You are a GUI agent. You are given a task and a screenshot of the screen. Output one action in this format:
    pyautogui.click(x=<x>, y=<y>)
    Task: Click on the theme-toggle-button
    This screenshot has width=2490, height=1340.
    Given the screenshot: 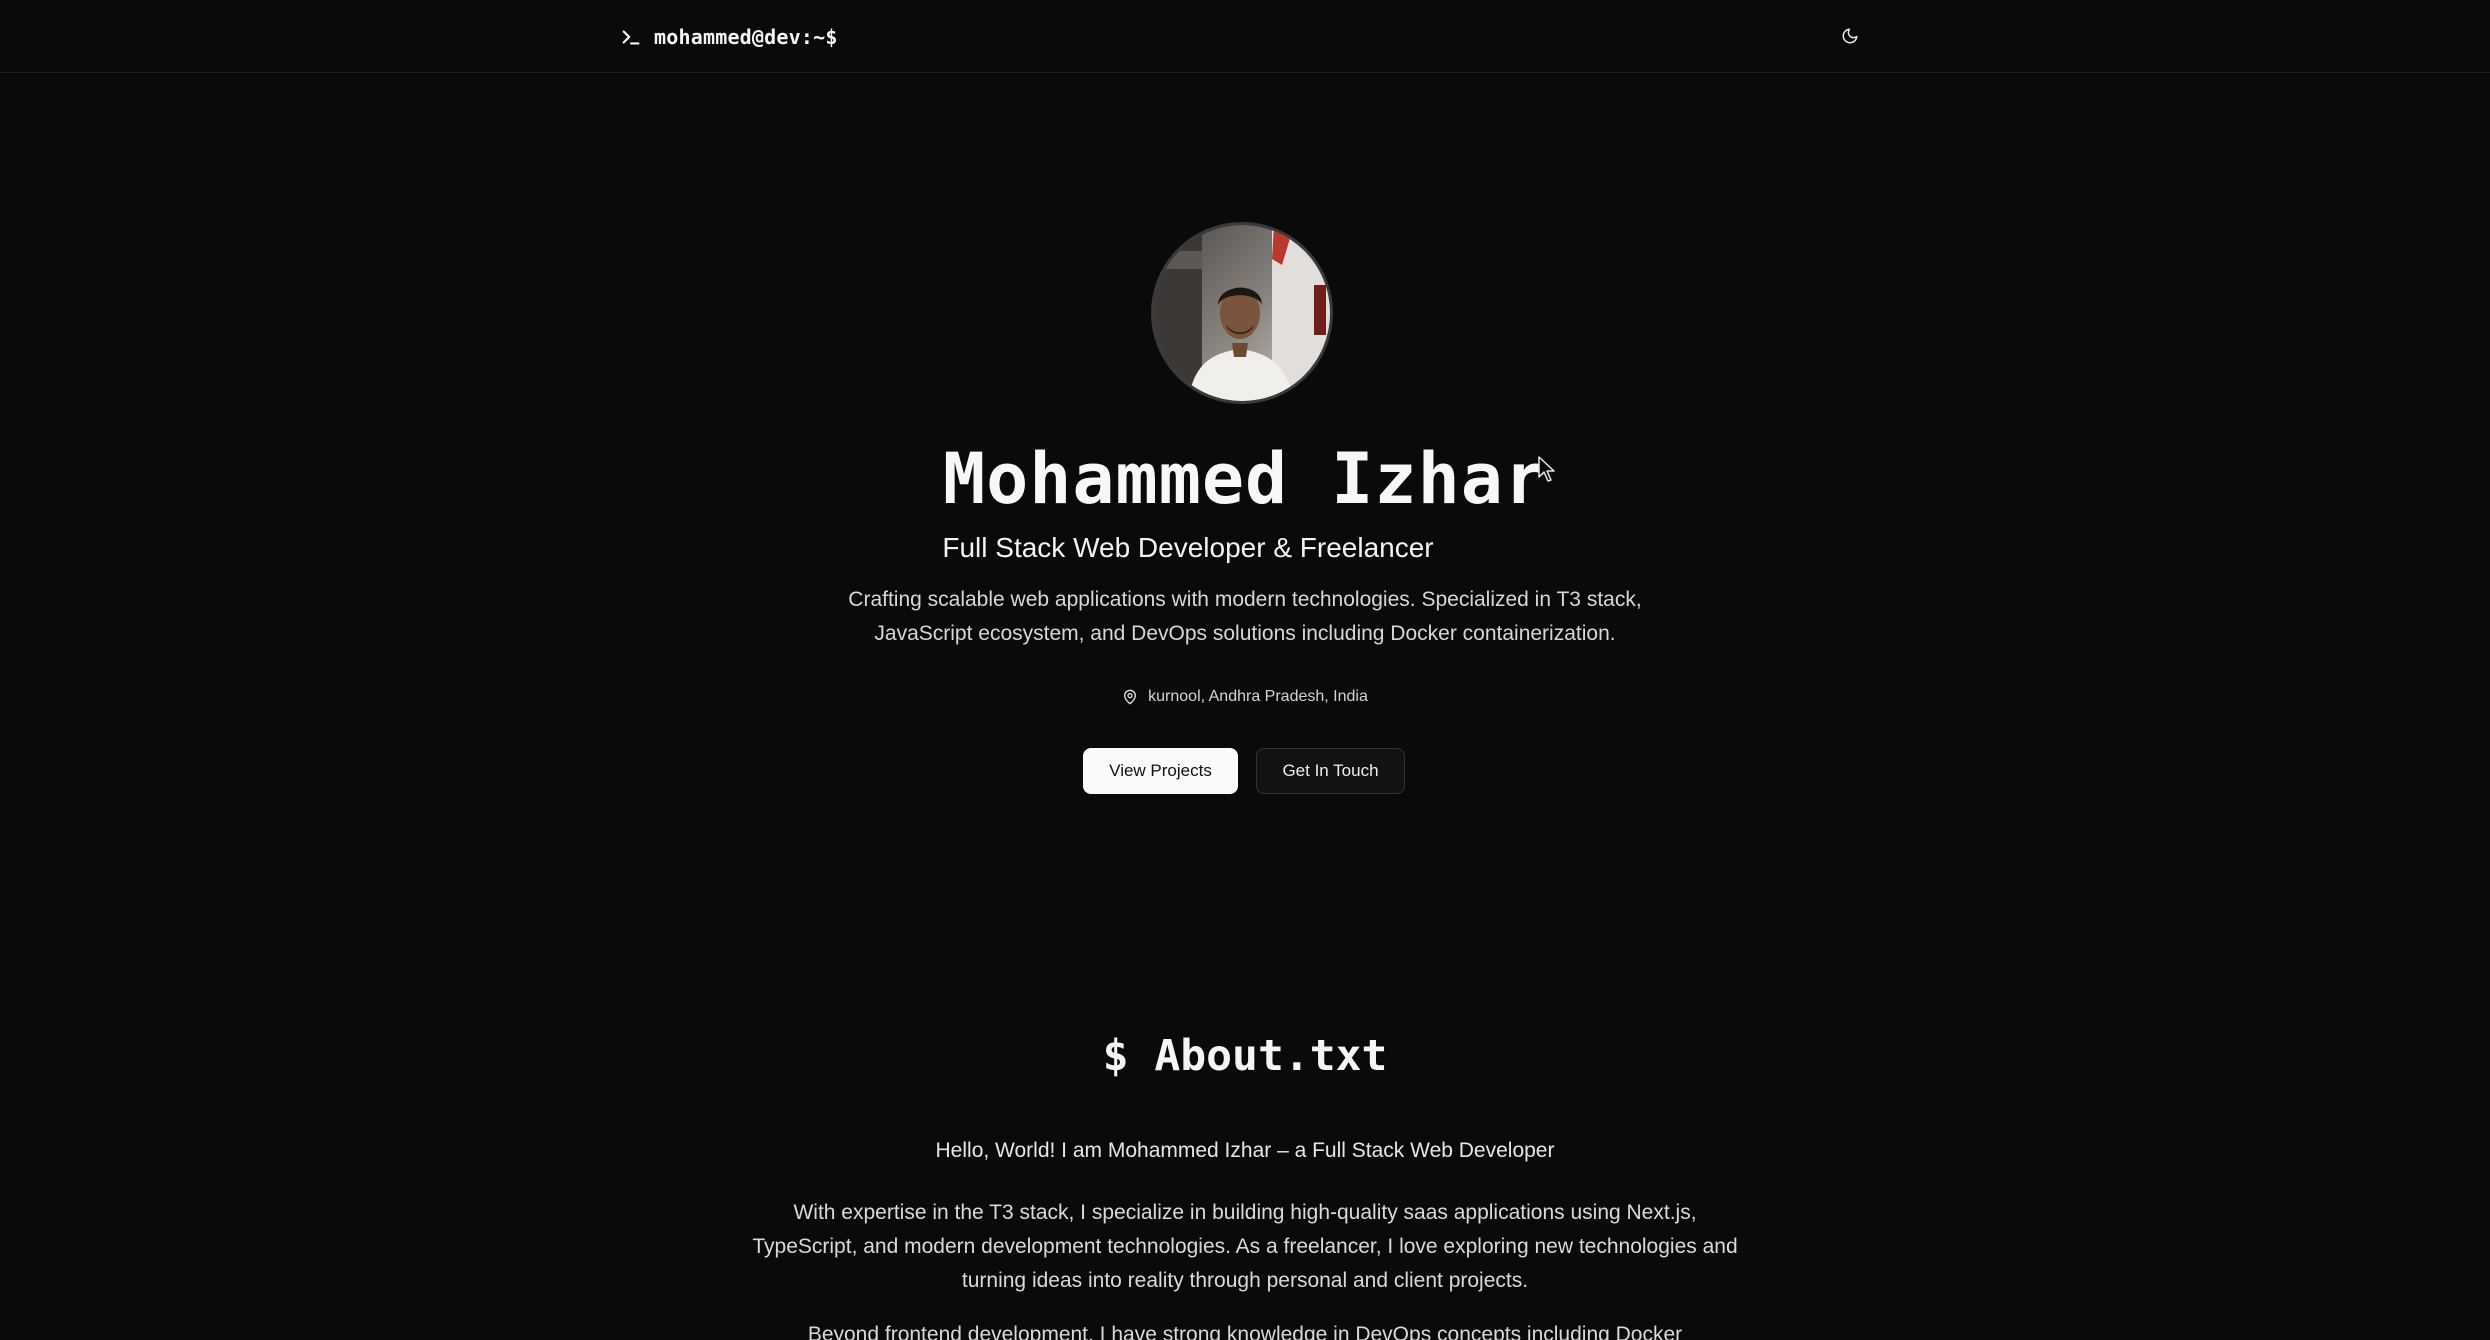 What is the action you would take?
    pyautogui.click(x=1850, y=36)
    